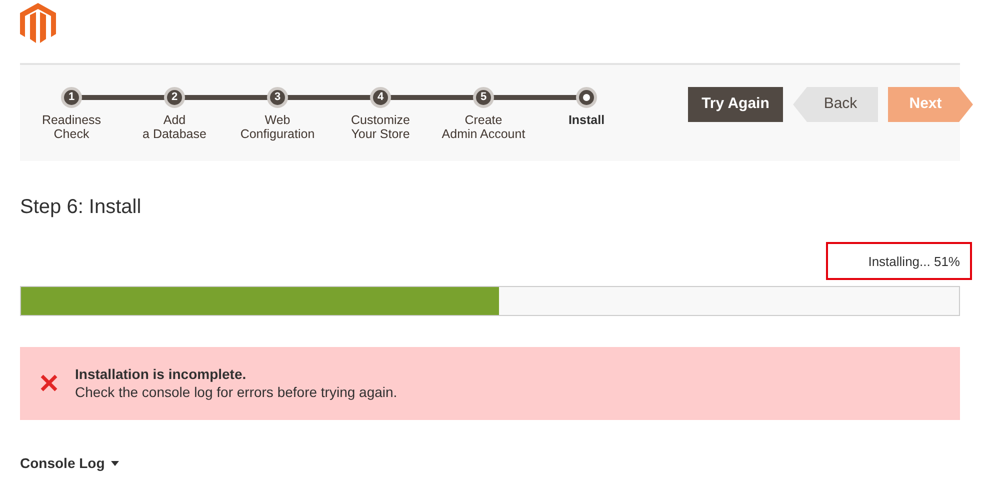 This screenshot has width=987, height=486. Describe the element at coordinates (174, 97) in the screenshot. I see `step-marker: 2` at that location.